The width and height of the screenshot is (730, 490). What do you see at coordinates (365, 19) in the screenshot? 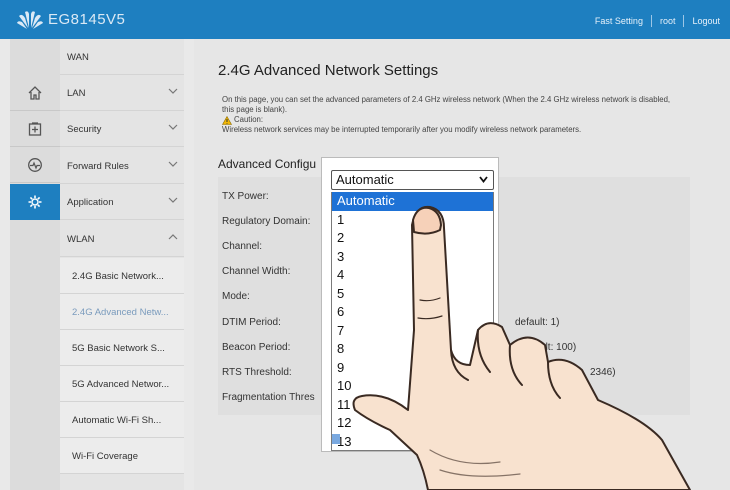
I see `top-bar: EG8145V5 Fast Setting root Logout` at bounding box center [365, 19].